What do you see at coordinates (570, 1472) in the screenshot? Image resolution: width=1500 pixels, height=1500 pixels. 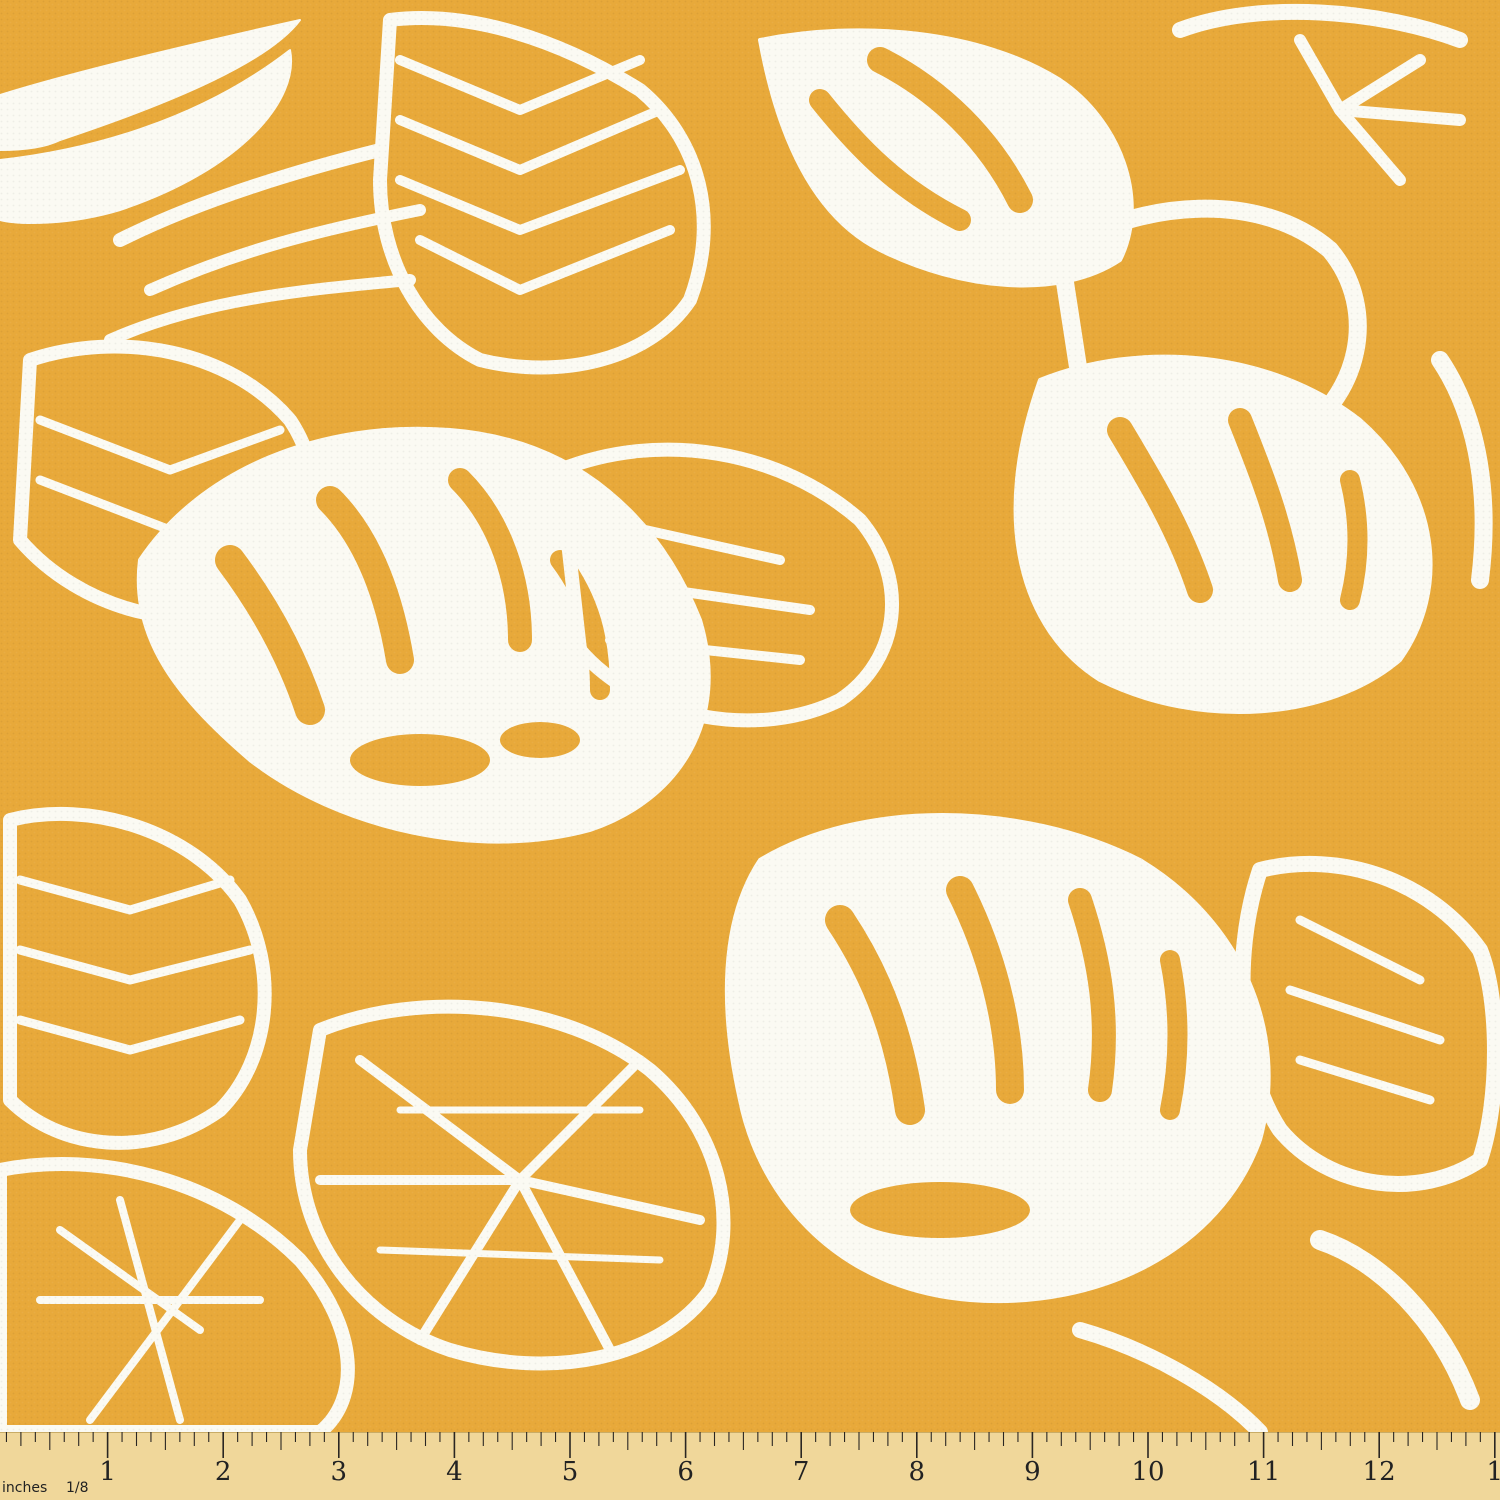 I see `ruler-number: 5` at bounding box center [570, 1472].